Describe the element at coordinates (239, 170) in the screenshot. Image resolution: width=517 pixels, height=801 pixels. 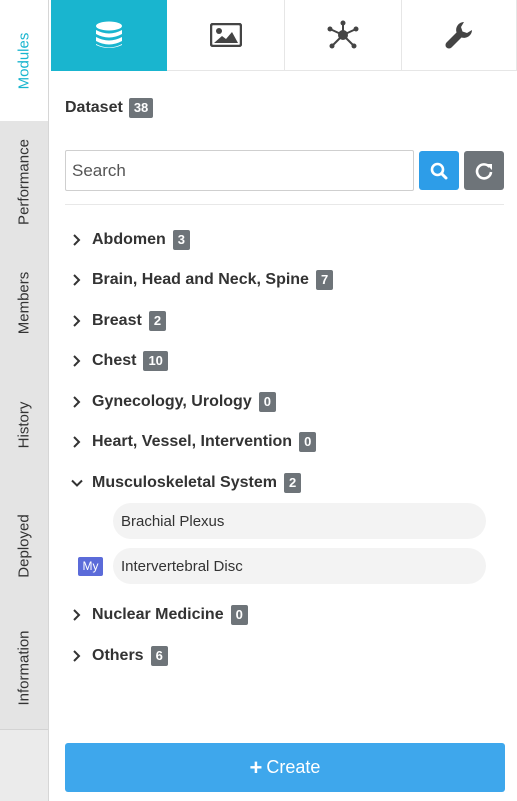
I see `search-input` at that location.